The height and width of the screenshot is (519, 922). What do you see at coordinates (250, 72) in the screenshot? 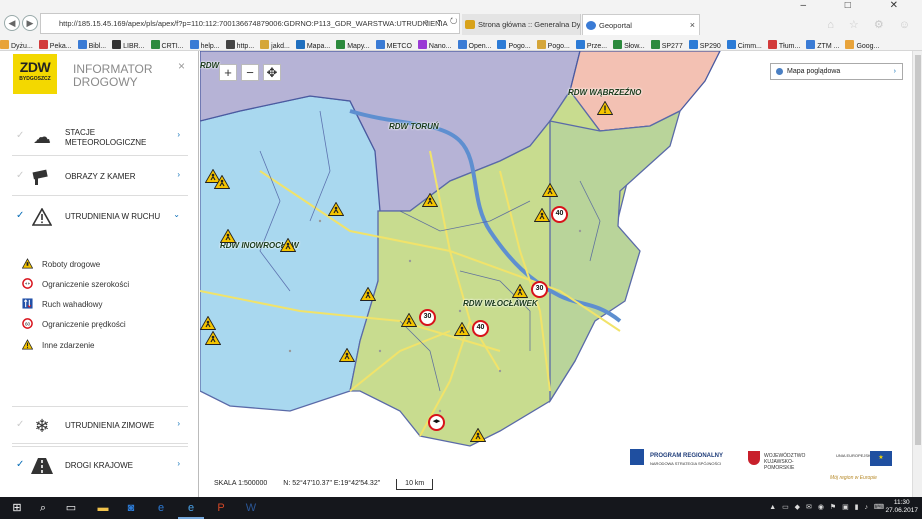
I see `zoom-out-button: −` at bounding box center [250, 72].